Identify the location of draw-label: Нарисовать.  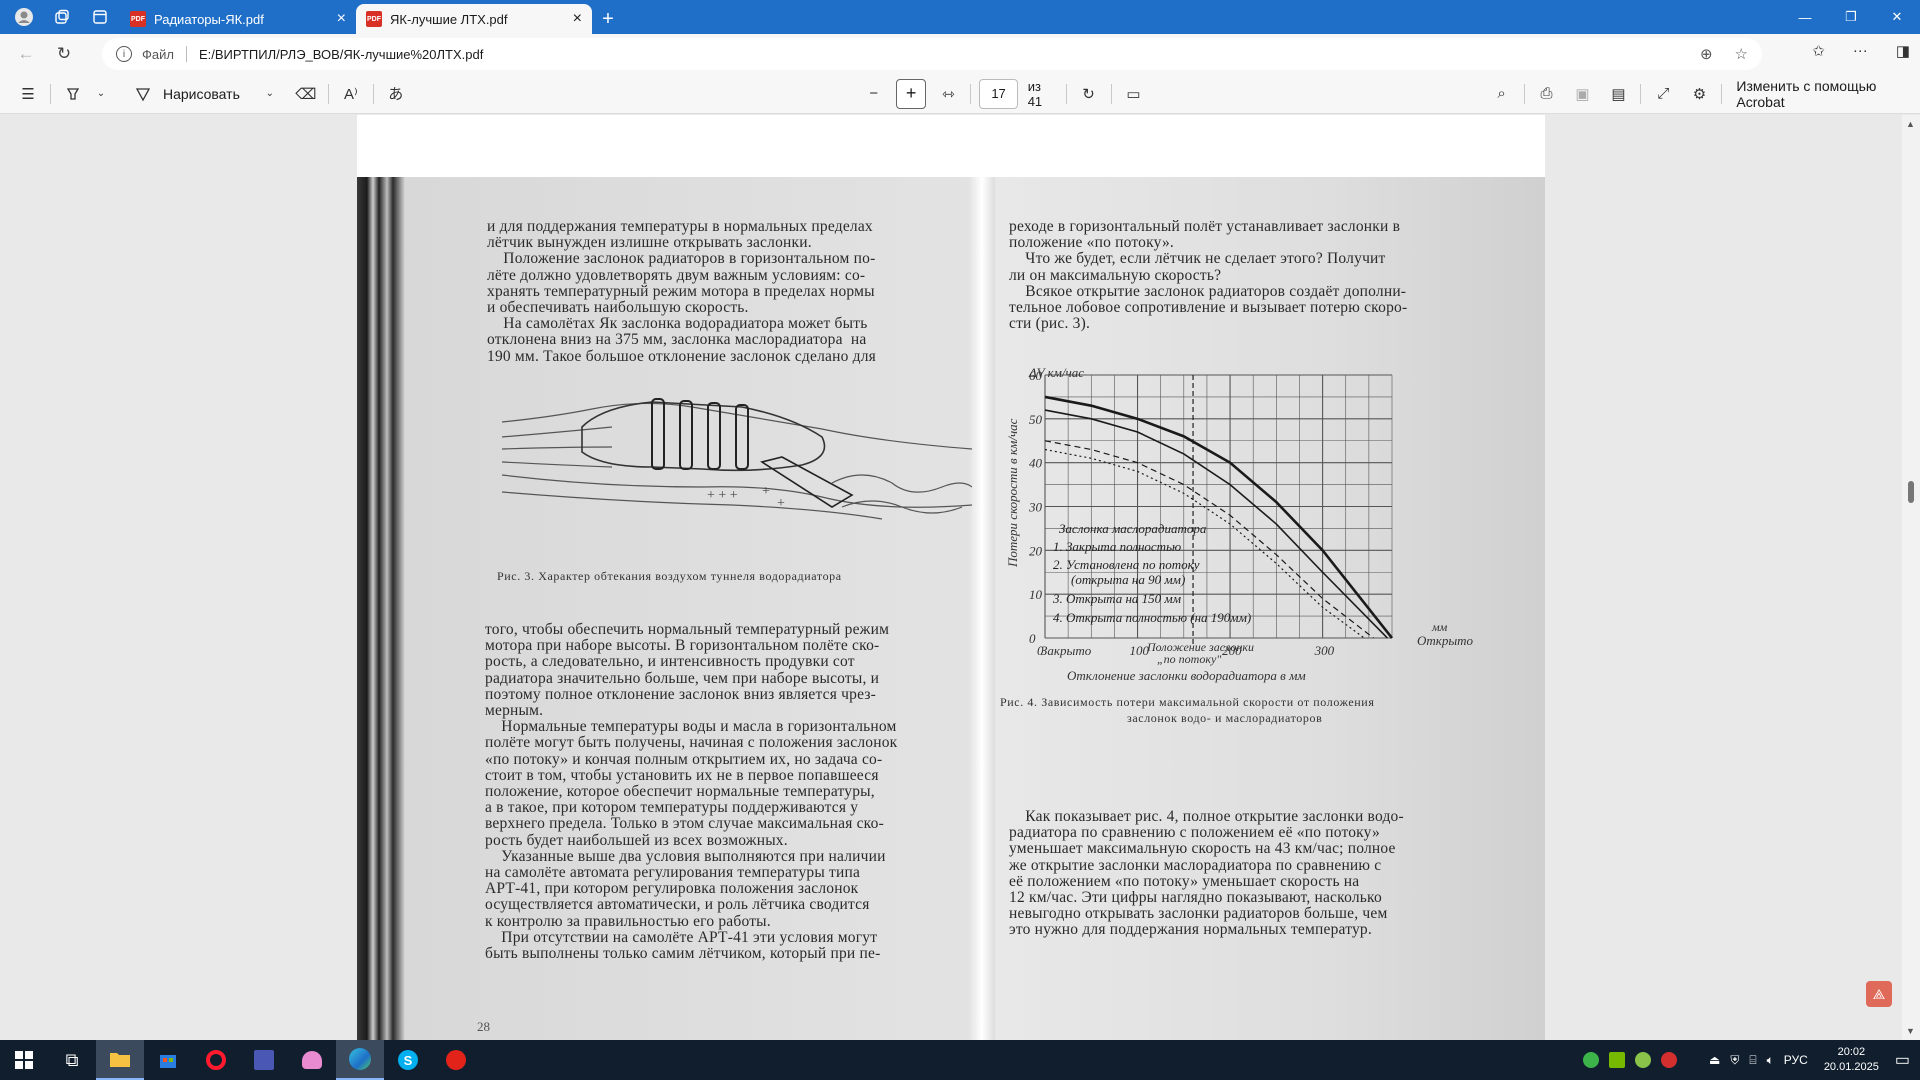
(201, 94).